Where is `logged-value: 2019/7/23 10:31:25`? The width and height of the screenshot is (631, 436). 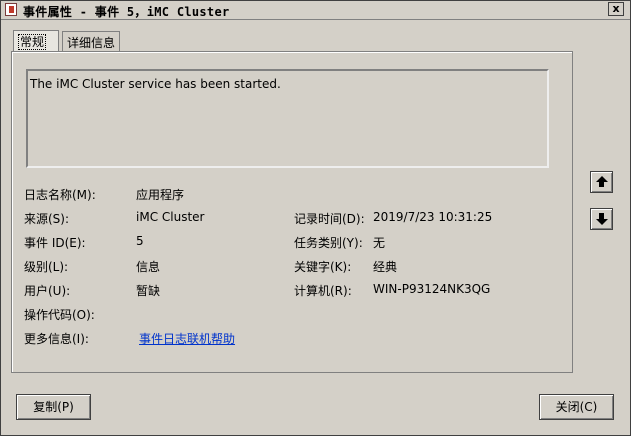
logged-value: 2019/7/23 10:31:25 is located at coordinates (433, 217).